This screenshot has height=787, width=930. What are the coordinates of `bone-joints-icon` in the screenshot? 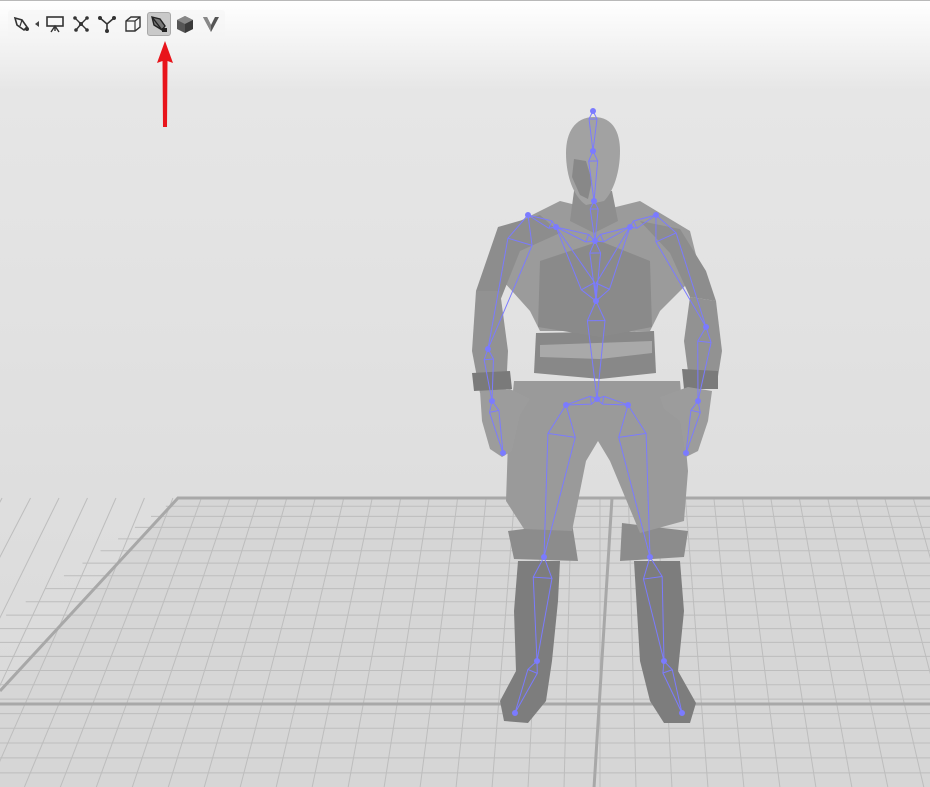 It's located at (81, 24).